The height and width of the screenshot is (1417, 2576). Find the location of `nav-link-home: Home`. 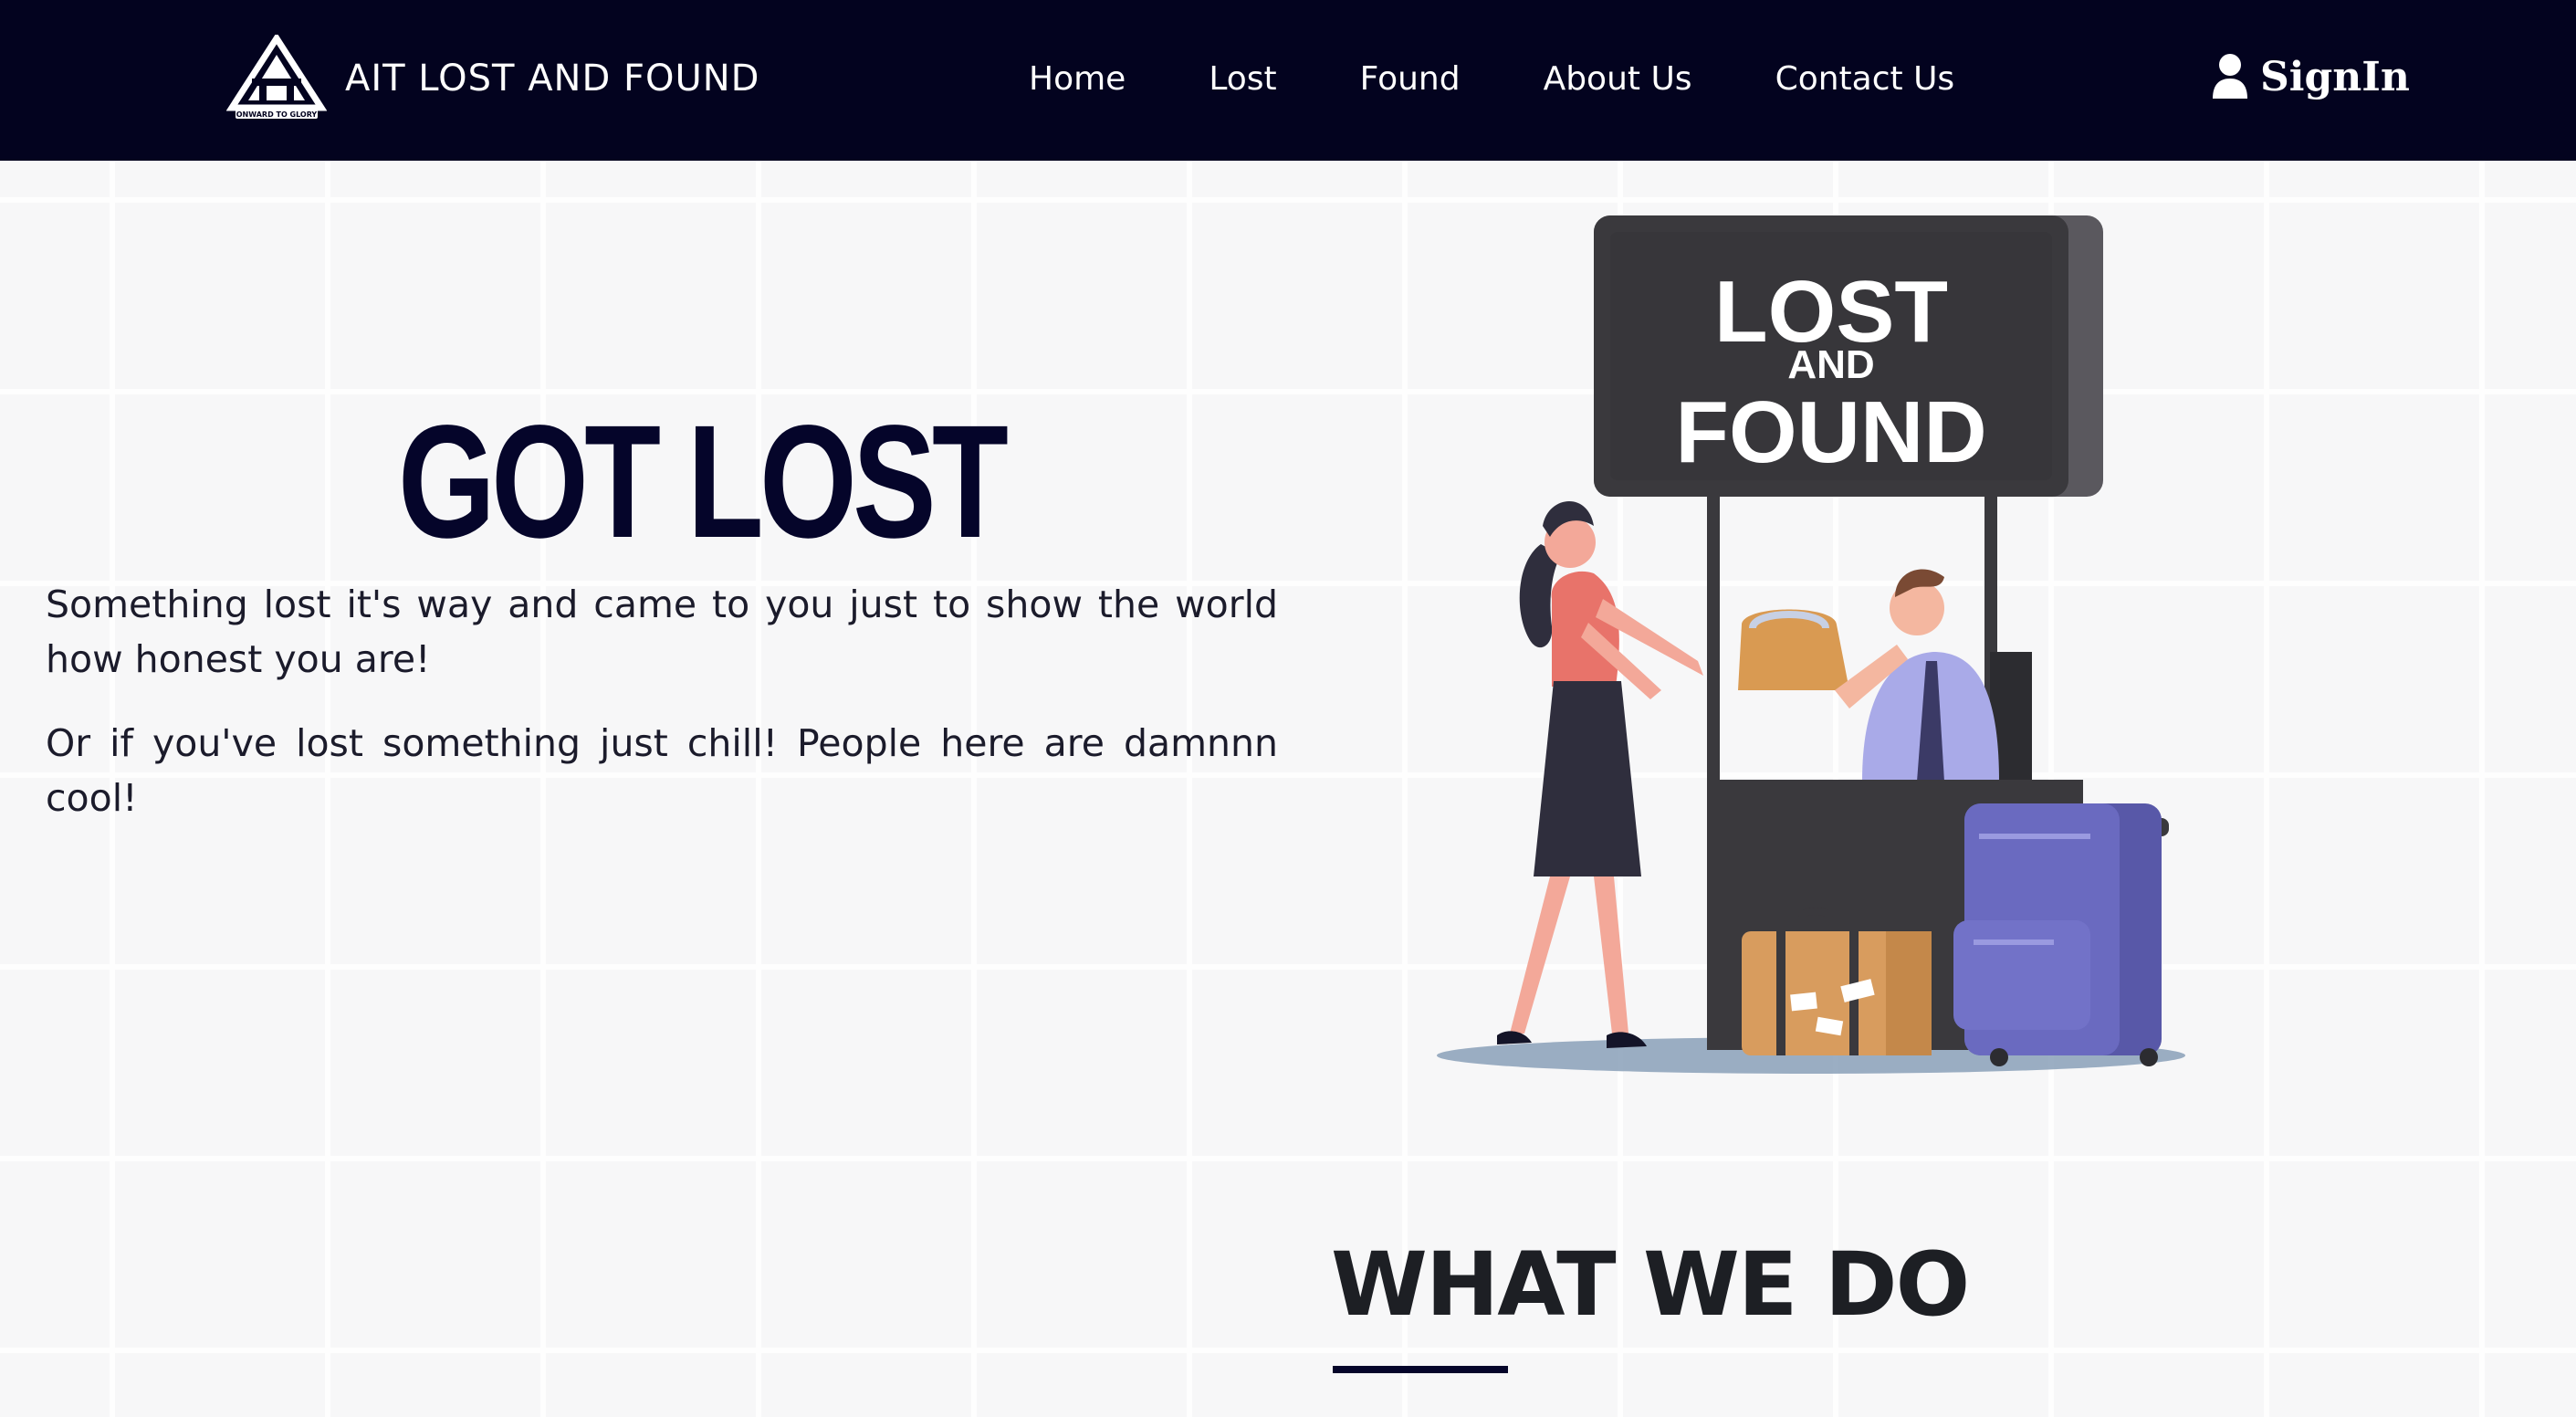

nav-link-home: Home is located at coordinates (1077, 79).